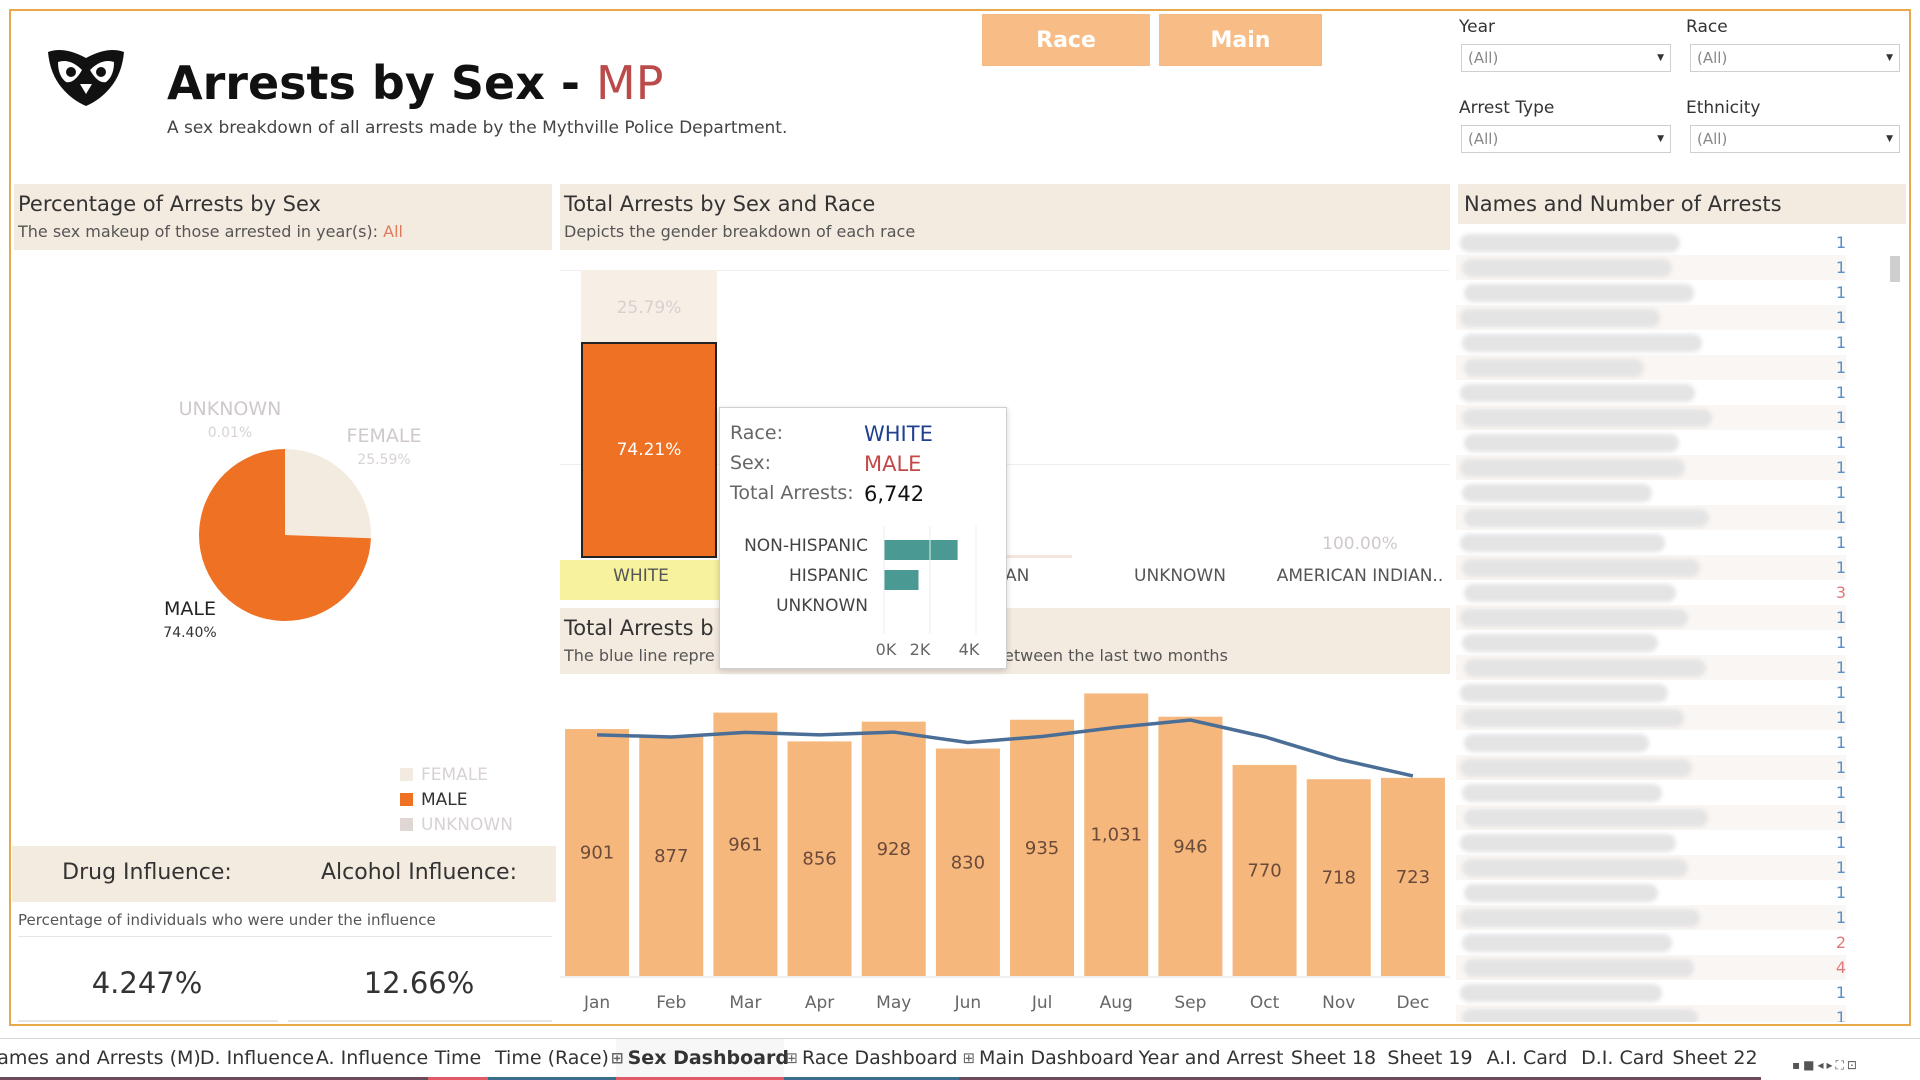  I want to click on arrest-type-filter-select: (All) ▼, so click(1566, 139).